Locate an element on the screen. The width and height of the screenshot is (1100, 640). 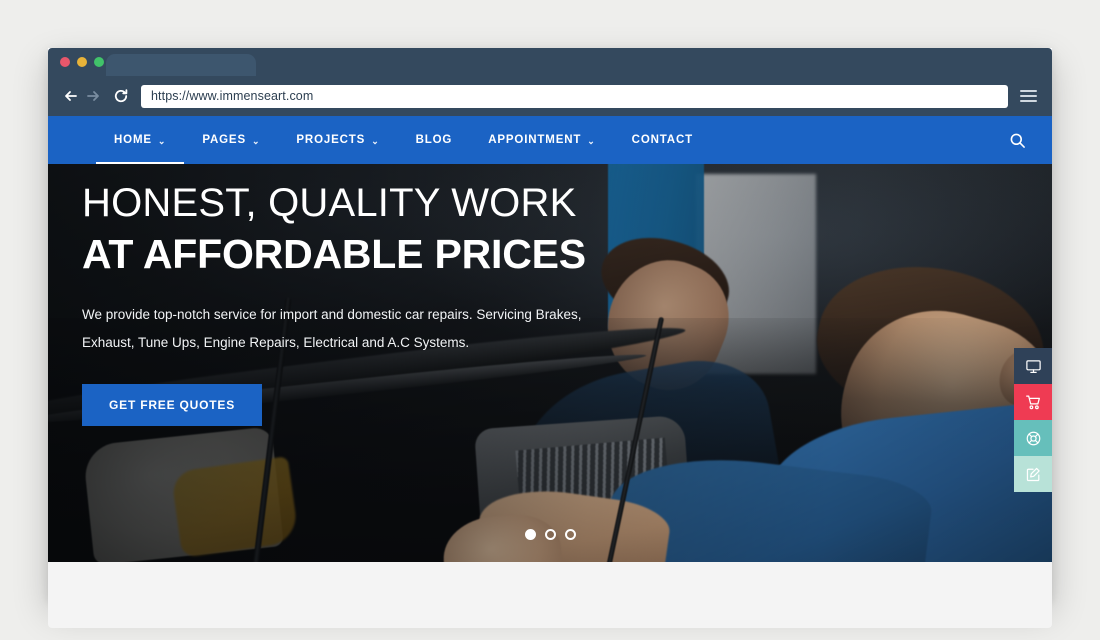
browser-tab is located at coordinates (181, 65).